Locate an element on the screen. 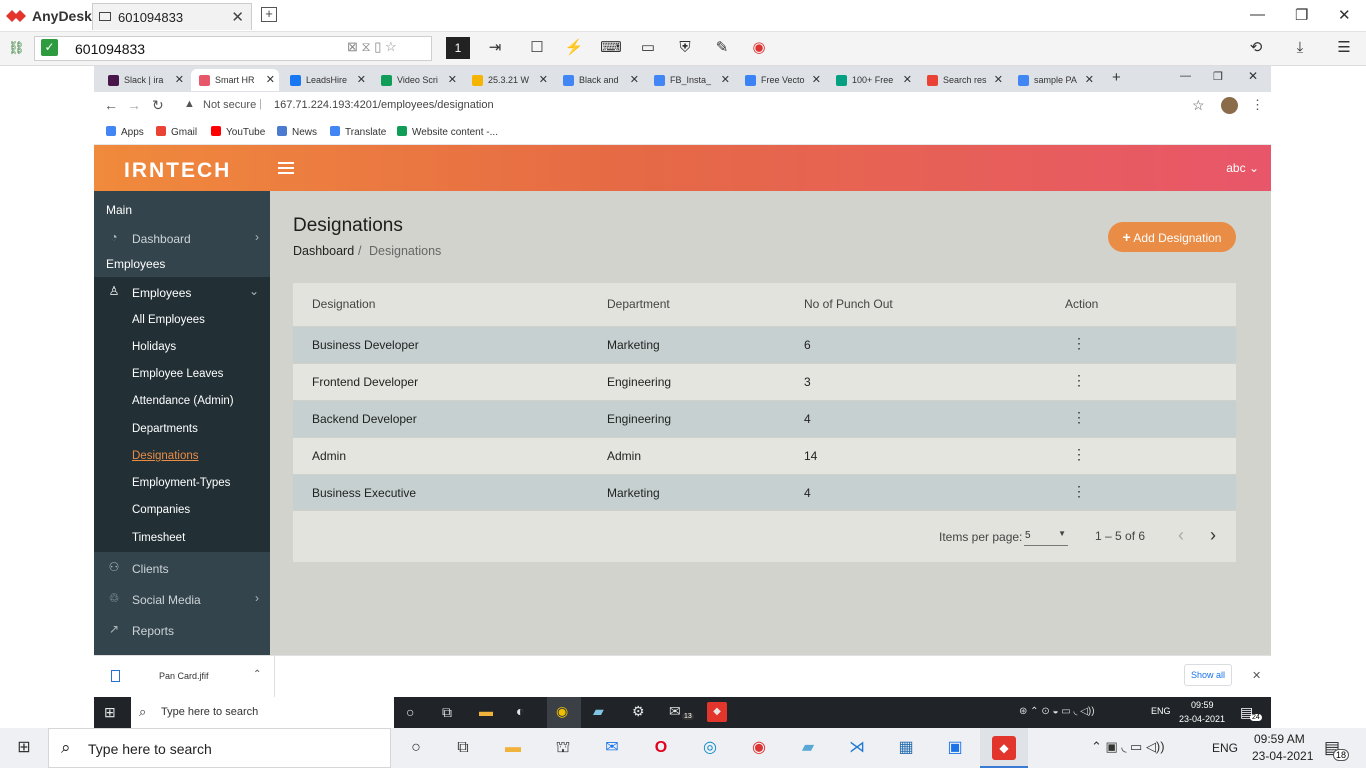 The height and width of the screenshot is (768, 1366). sidebar-item-reports: ↗ Reports is located at coordinates (182, 630).